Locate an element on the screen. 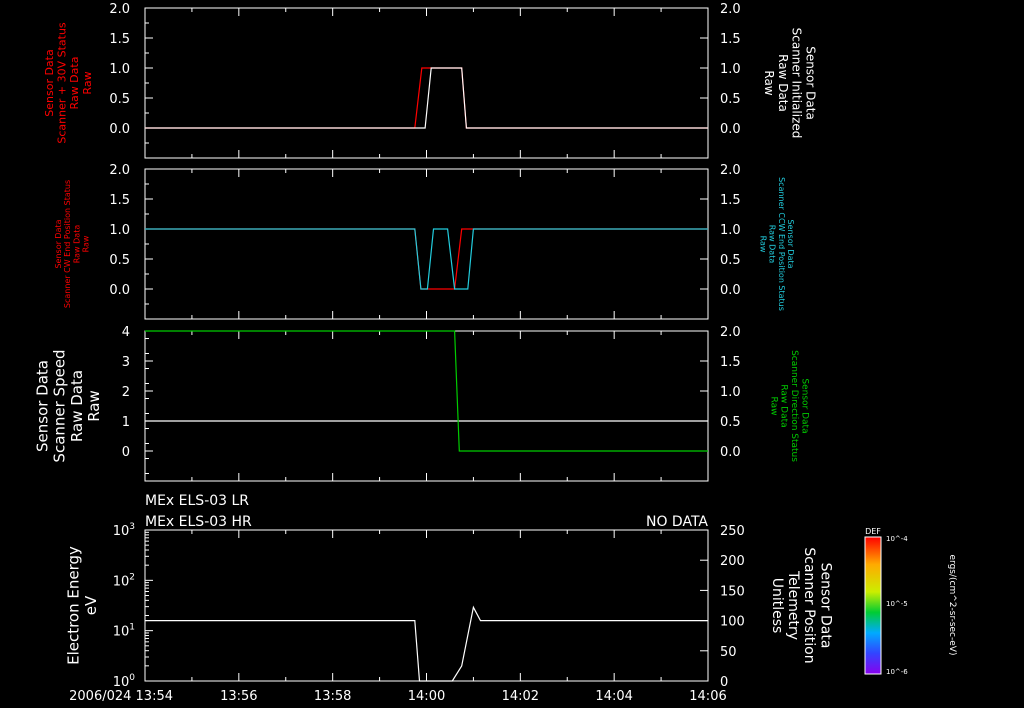 This screenshot has width=1024, height=708. colorbar-tick-2: 10^-5 is located at coordinates (897, 604).